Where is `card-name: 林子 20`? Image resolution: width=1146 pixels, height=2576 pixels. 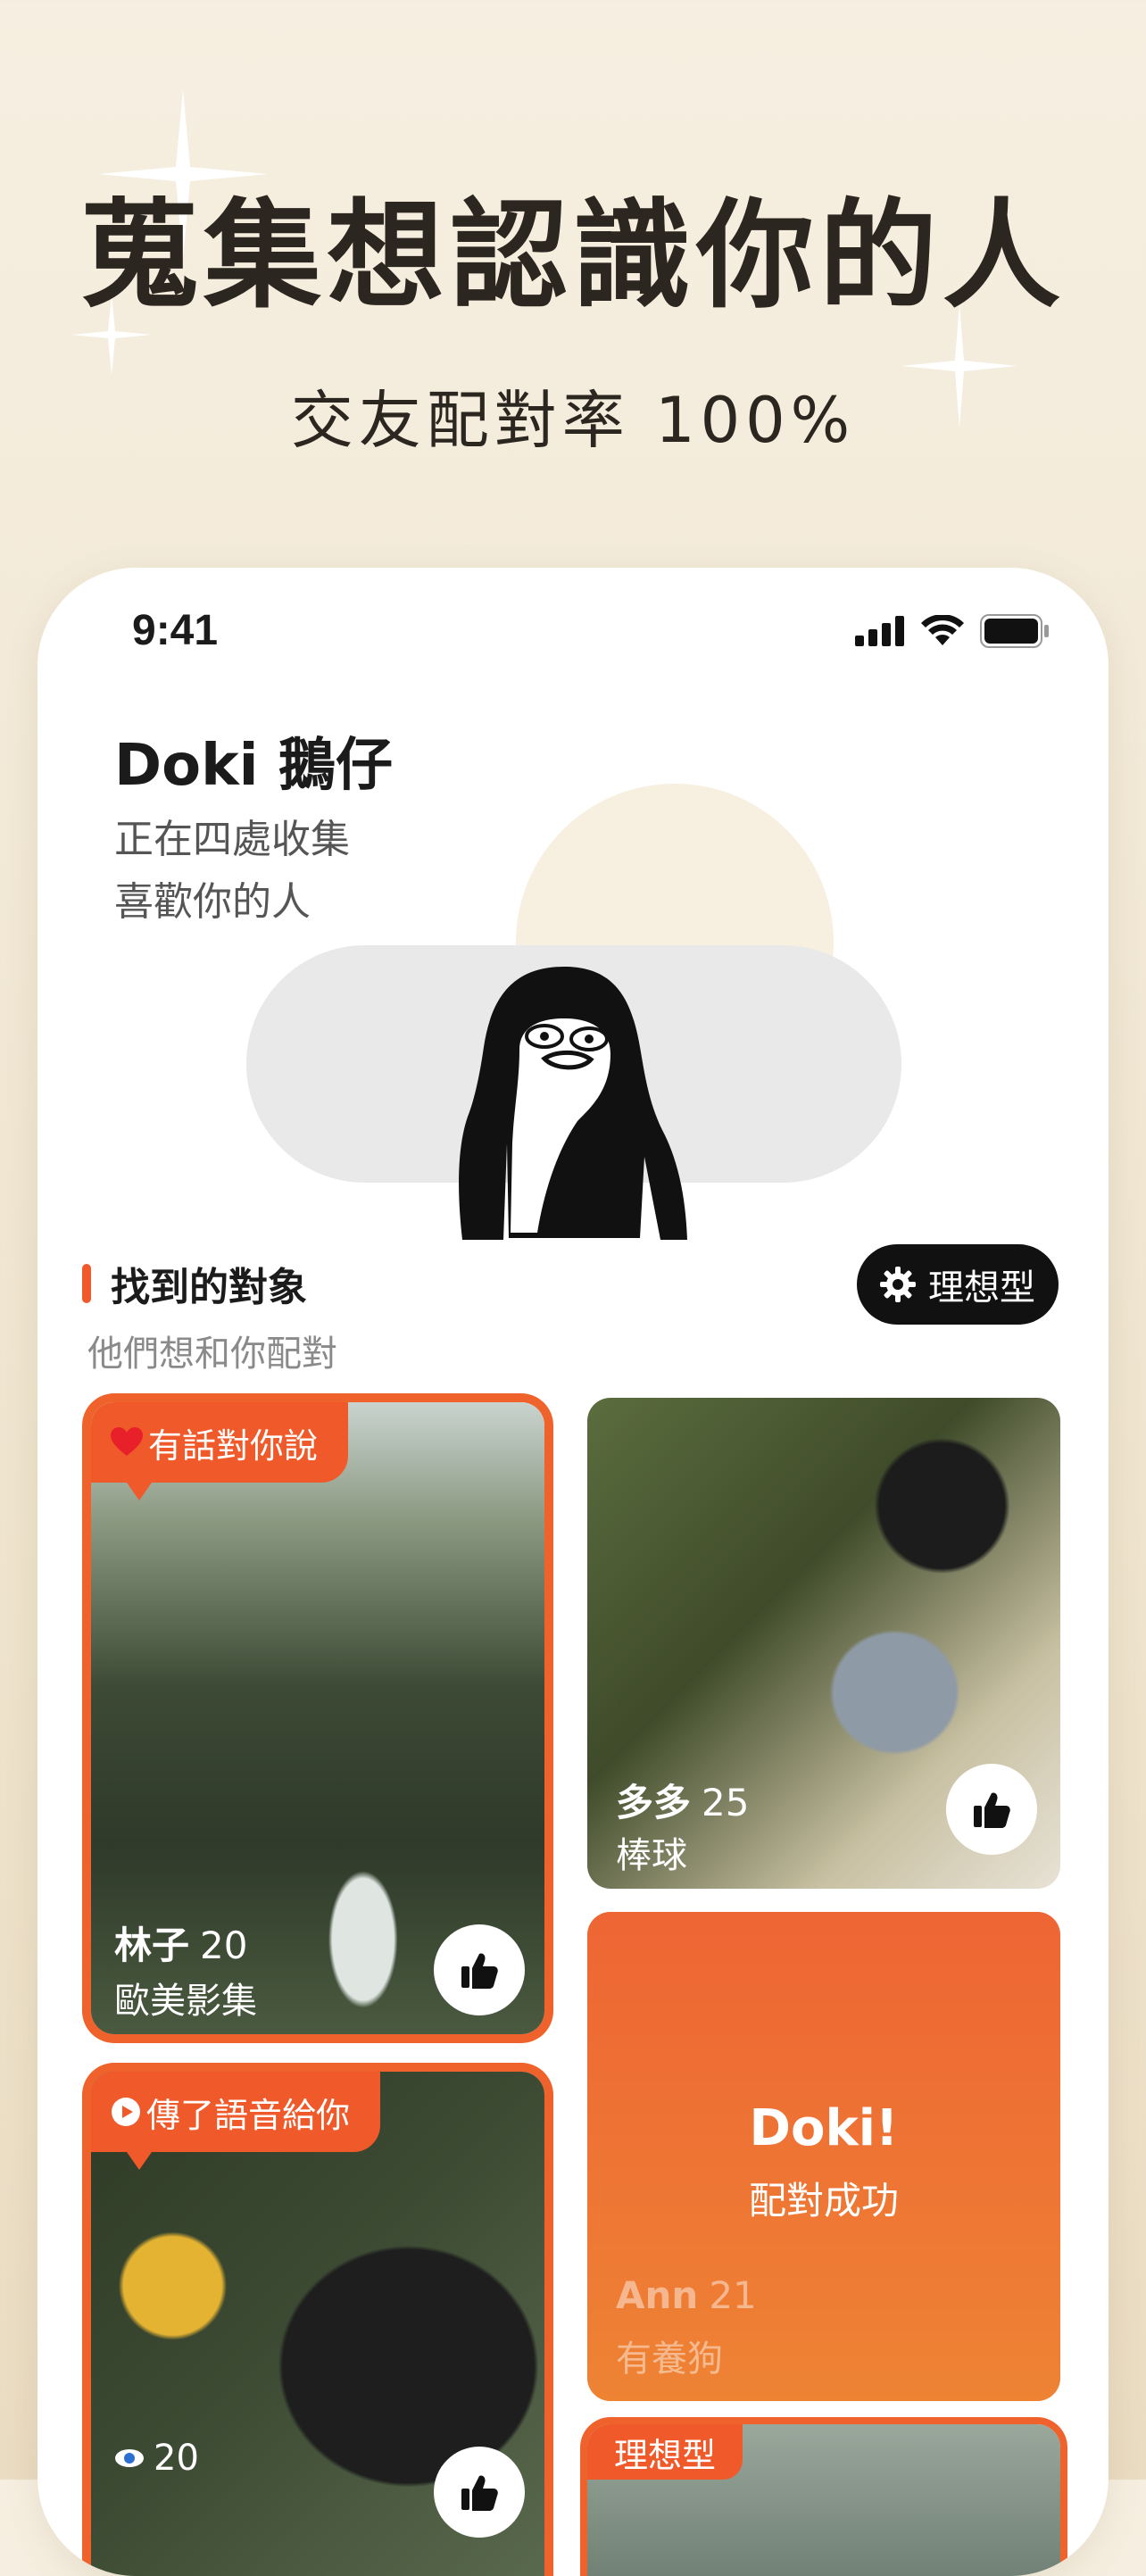
card-name: 林子 20 is located at coordinates (180, 1943).